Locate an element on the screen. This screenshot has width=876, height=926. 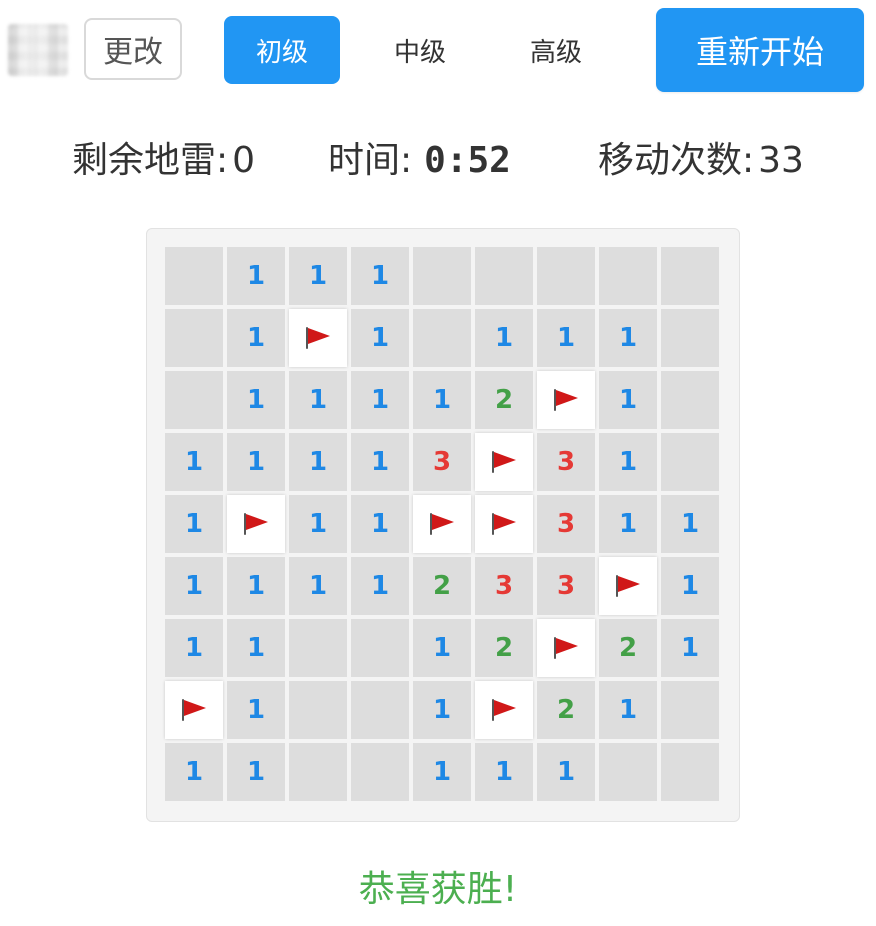
timer-value: 0:52 is located at coordinates (467, 160).